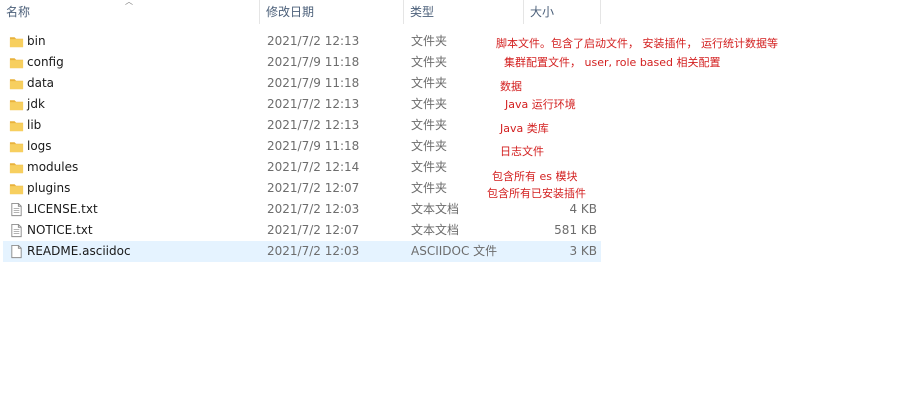 This screenshot has height=403, width=914. I want to click on column-header: ︿ 名称 修改日期 类型 大小, so click(457, 12).